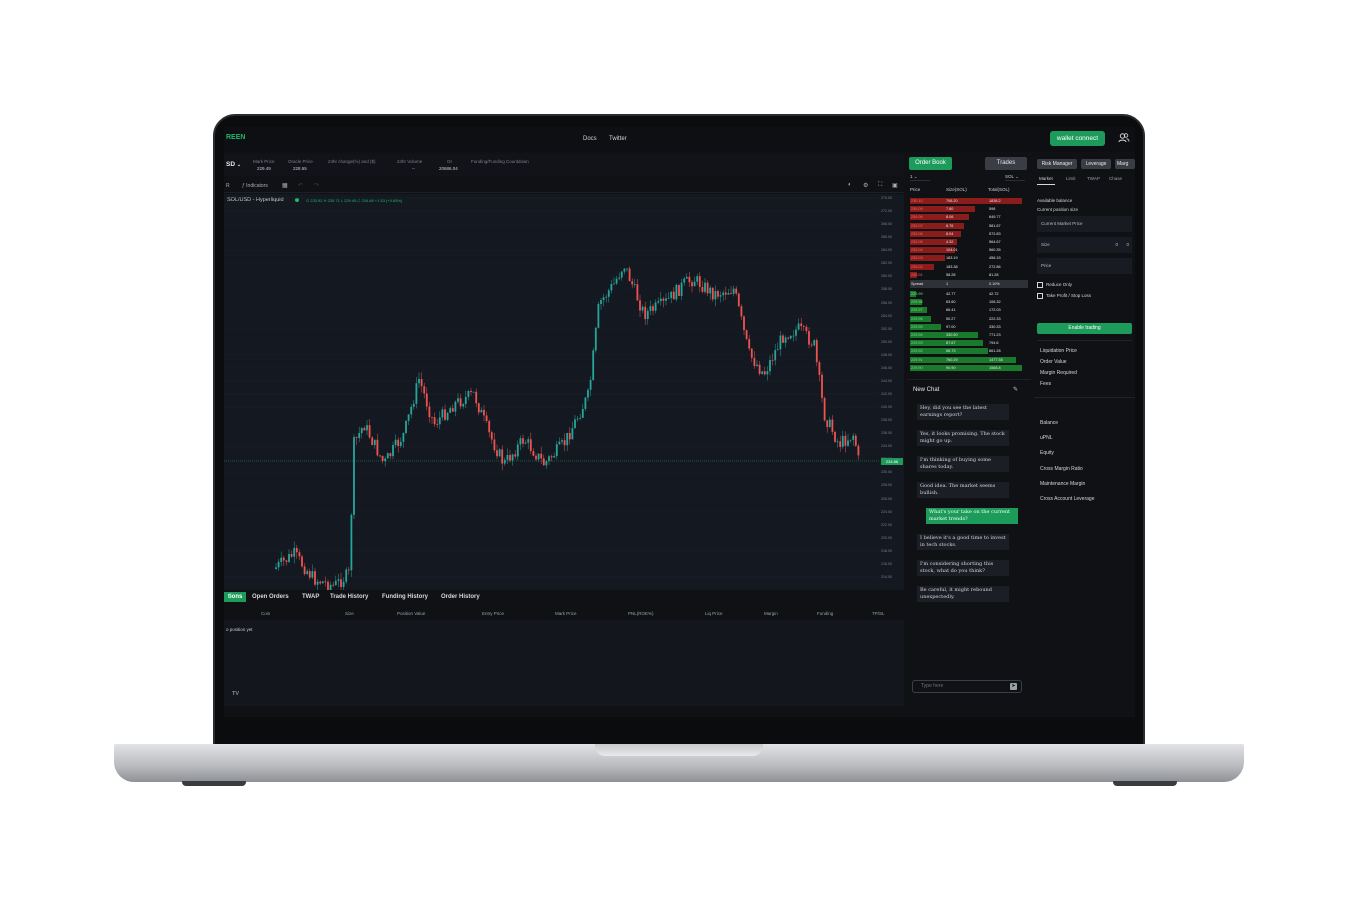 This screenshot has width=1358, height=901. What do you see at coordinates (618, 139) in the screenshot?
I see `twitter-link: Twitter` at bounding box center [618, 139].